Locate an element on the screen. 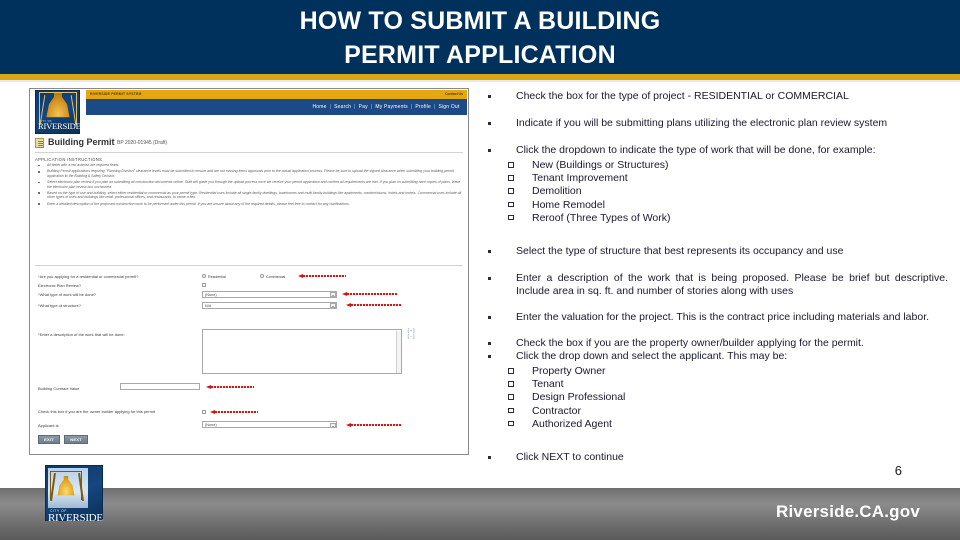  permit-document-icon is located at coordinates (39, 143).